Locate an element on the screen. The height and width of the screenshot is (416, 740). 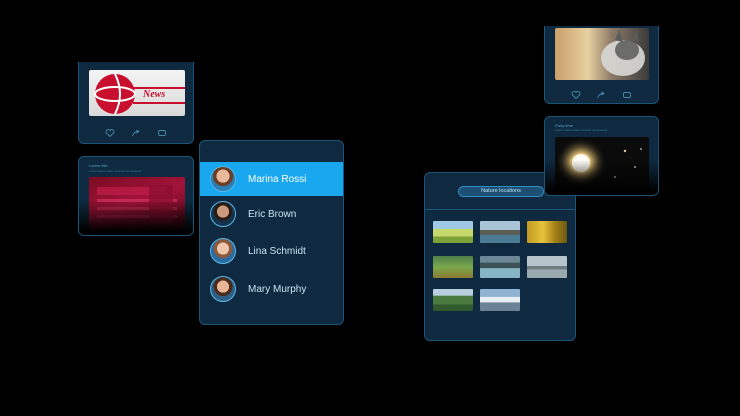
cat-post-card is located at coordinates (601, 65).